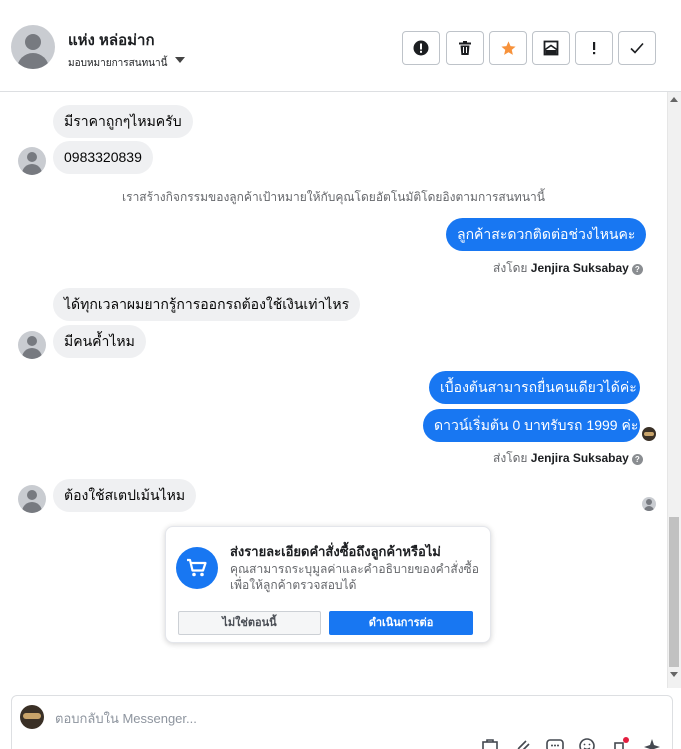 The height and width of the screenshot is (749, 681). I want to click on page-read-receipt-avatar, so click(649, 434).